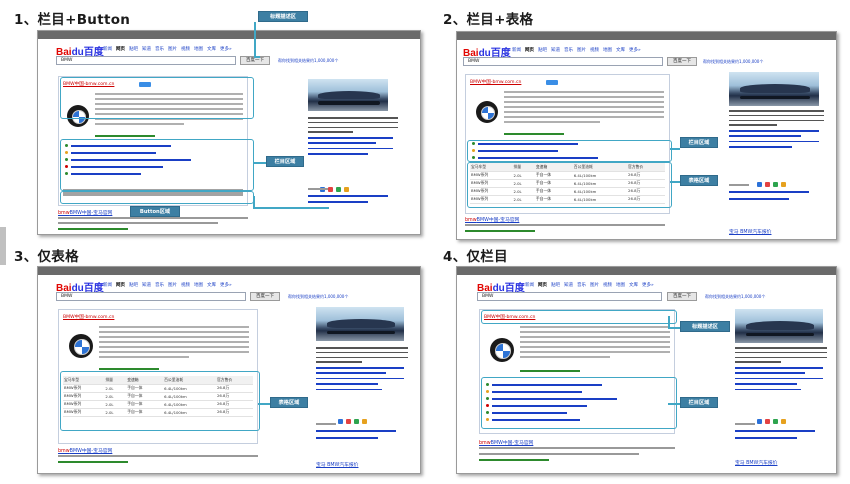 The height and width of the screenshot is (484, 850). What do you see at coordinates (488, 20) in the screenshot?
I see `quadrant-2-title: 2、栏目+表格` at bounding box center [488, 20].